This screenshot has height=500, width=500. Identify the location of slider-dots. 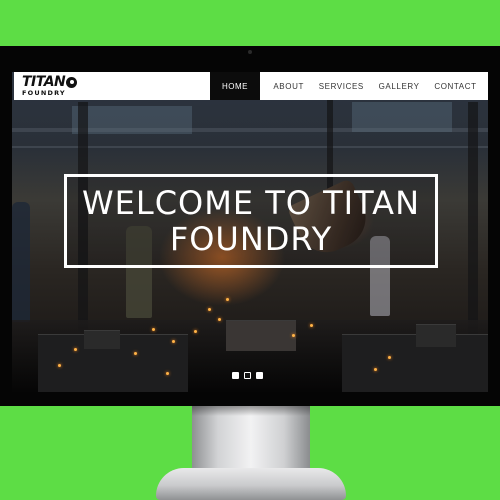
(247, 375).